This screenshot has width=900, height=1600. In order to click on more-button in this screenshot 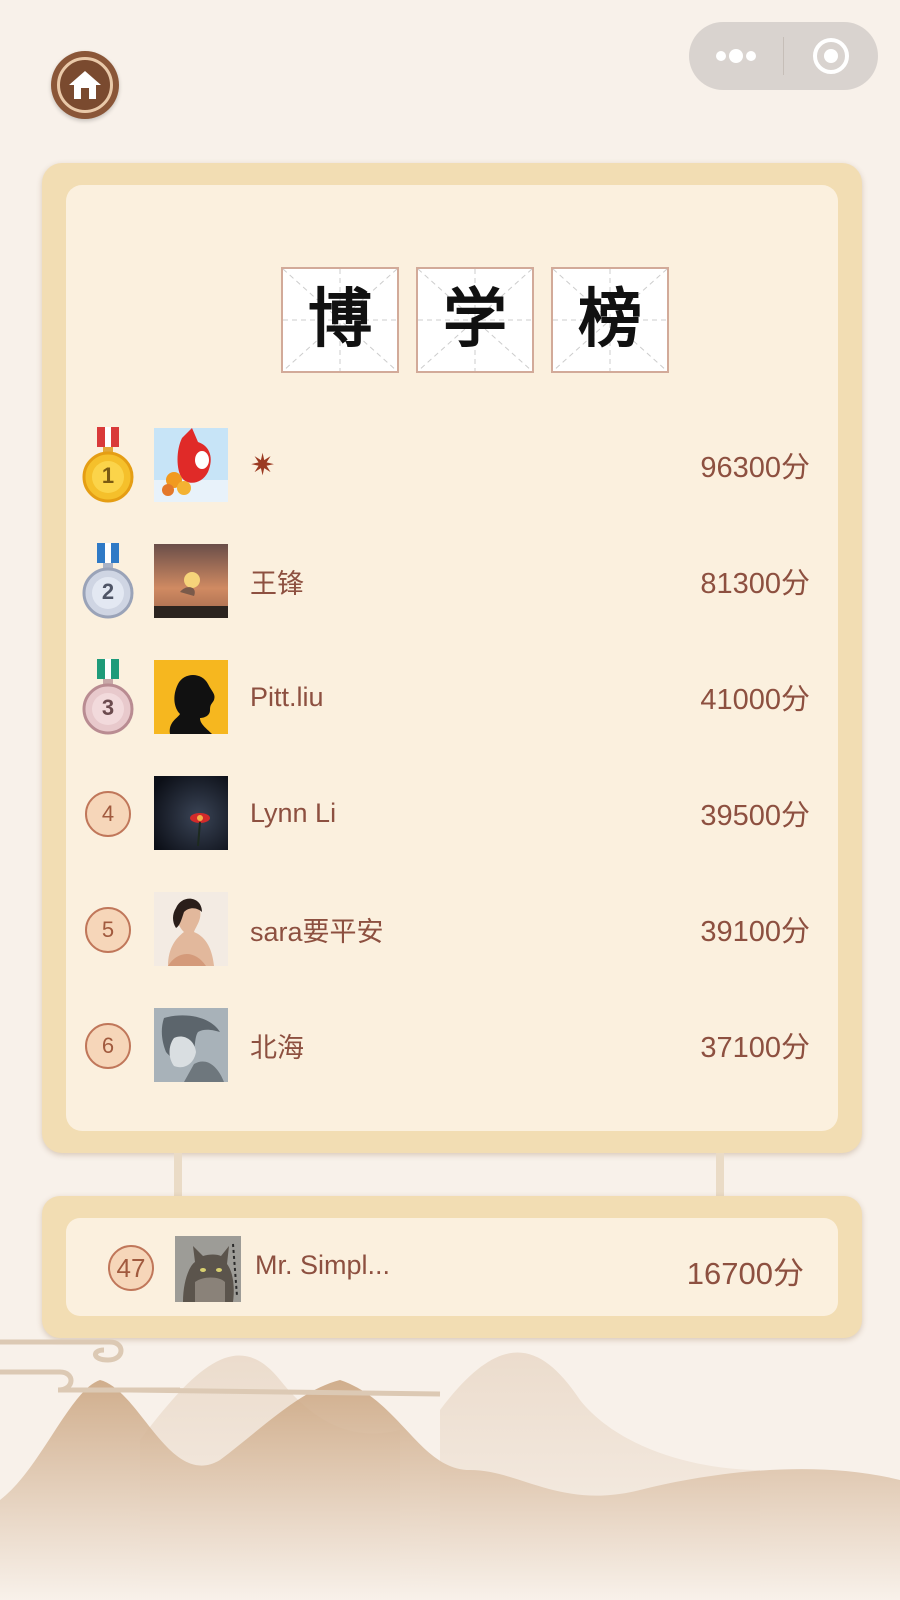, I will do `click(736, 56)`.